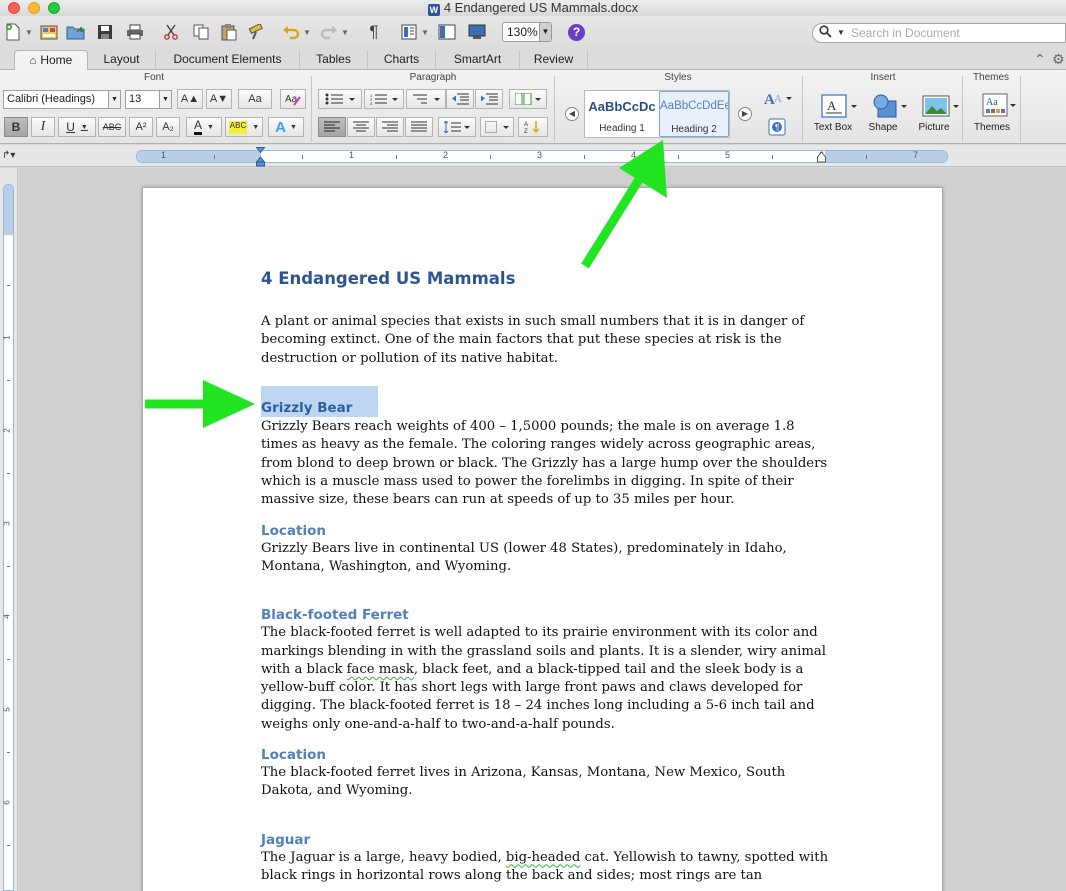 This screenshot has width=1066, height=891. Describe the element at coordinates (62, 99) in the screenshot. I see `font-name-combo: Calibri (Headings) ▼` at that location.